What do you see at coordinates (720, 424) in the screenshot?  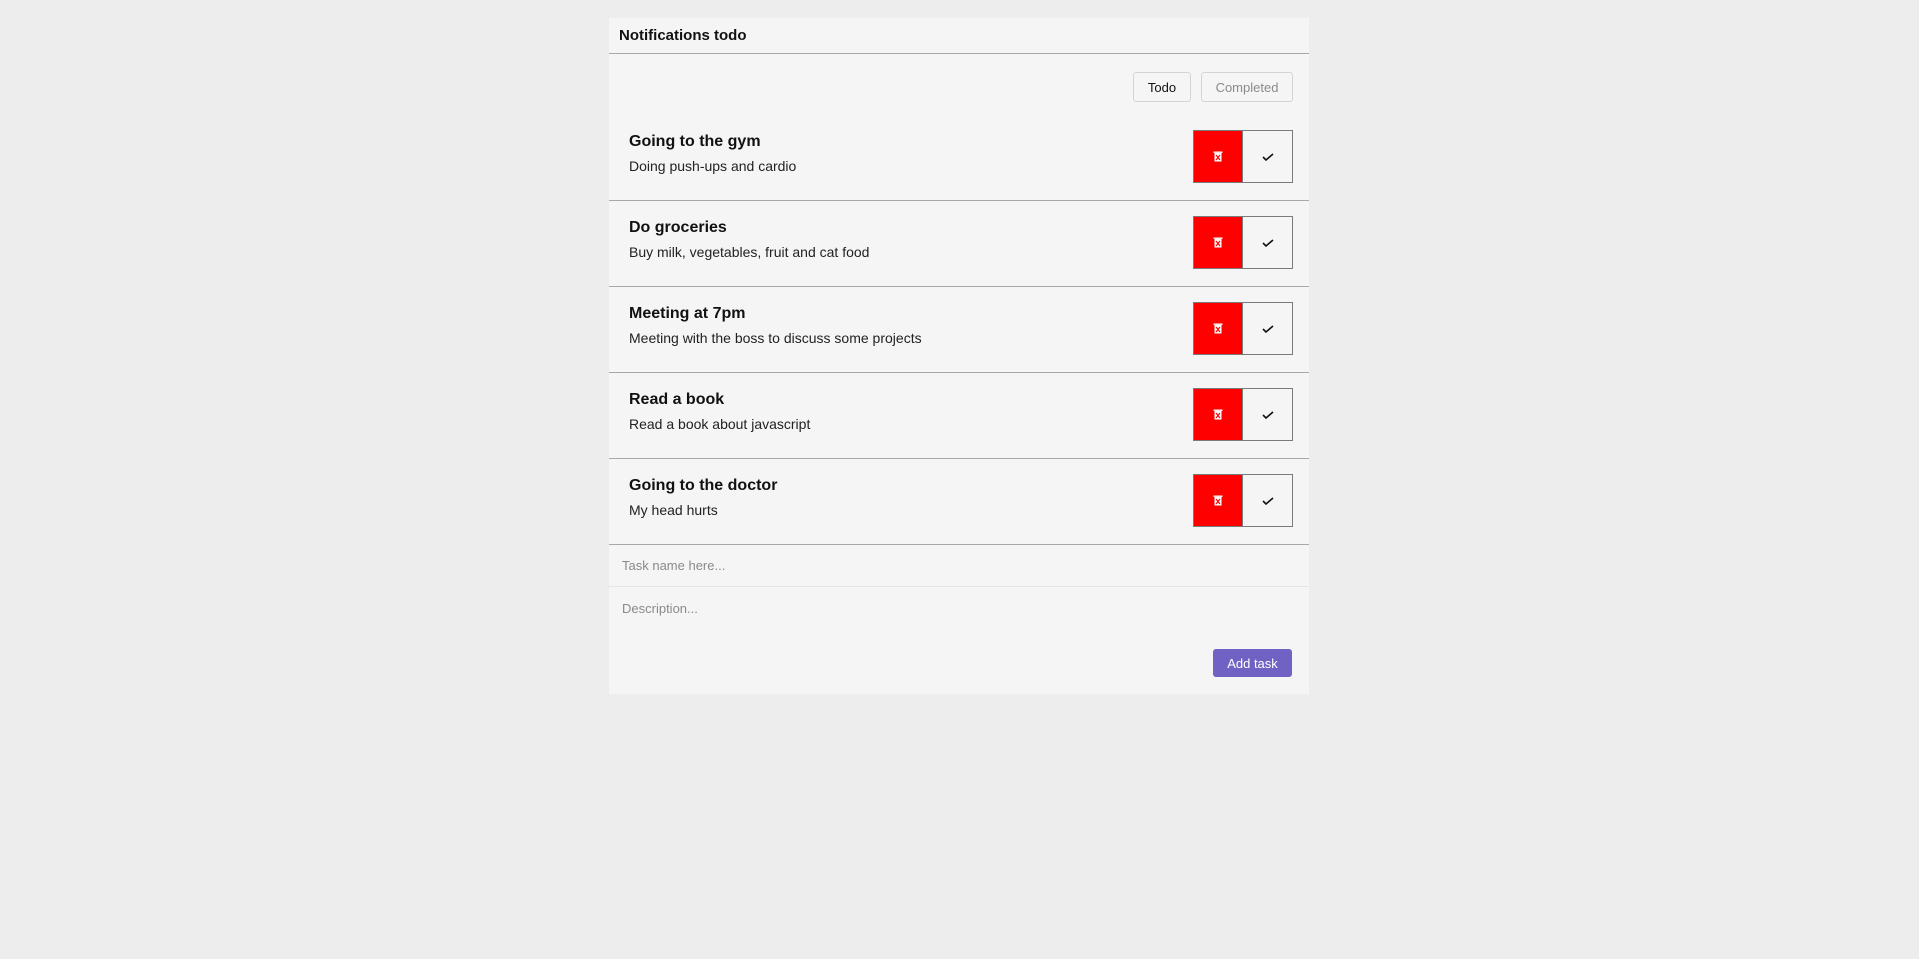 I see `task-description: Read a book about javascript` at bounding box center [720, 424].